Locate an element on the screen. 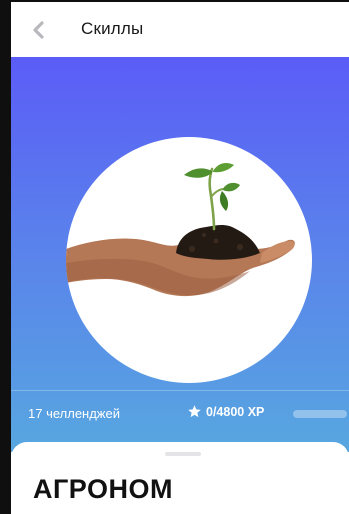 Image resolution: width=349 pixels, height=514 pixels. skill-stats: 17 челленджей 0/4800 XP is located at coordinates (180, 415).